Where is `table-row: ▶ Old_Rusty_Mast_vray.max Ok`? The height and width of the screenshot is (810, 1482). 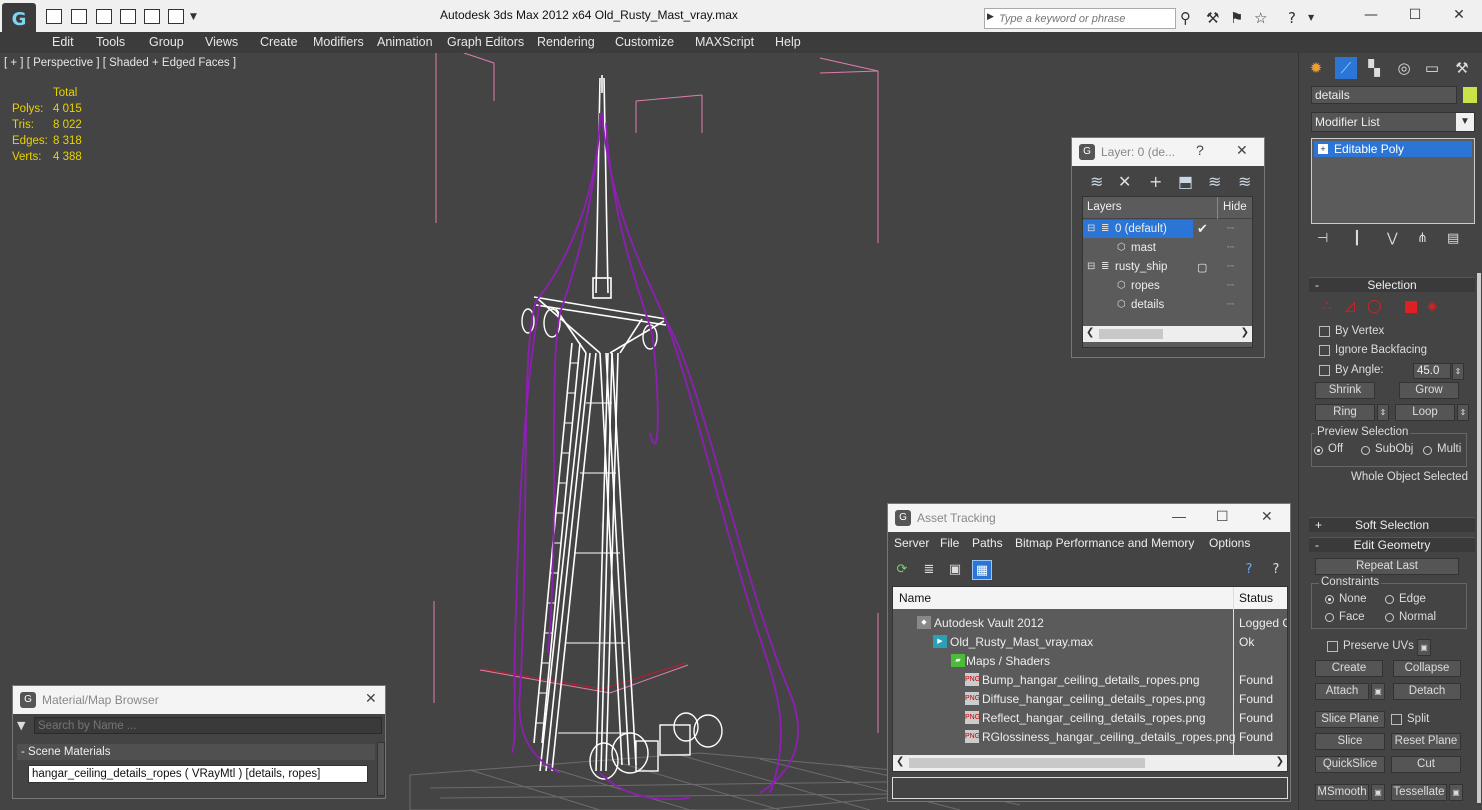 table-row: ▶ Old_Rusty_Mast_vray.max Ok is located at coordinates (1090, 641).